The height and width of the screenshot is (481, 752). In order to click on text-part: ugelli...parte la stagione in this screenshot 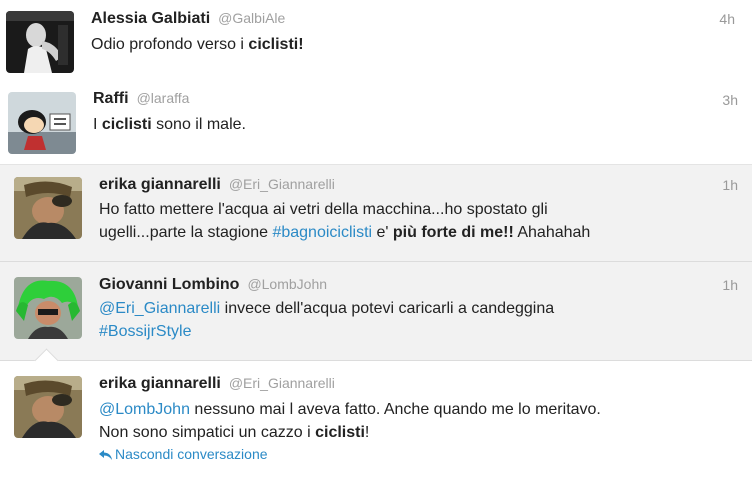, I will do `click(186, 232)`.